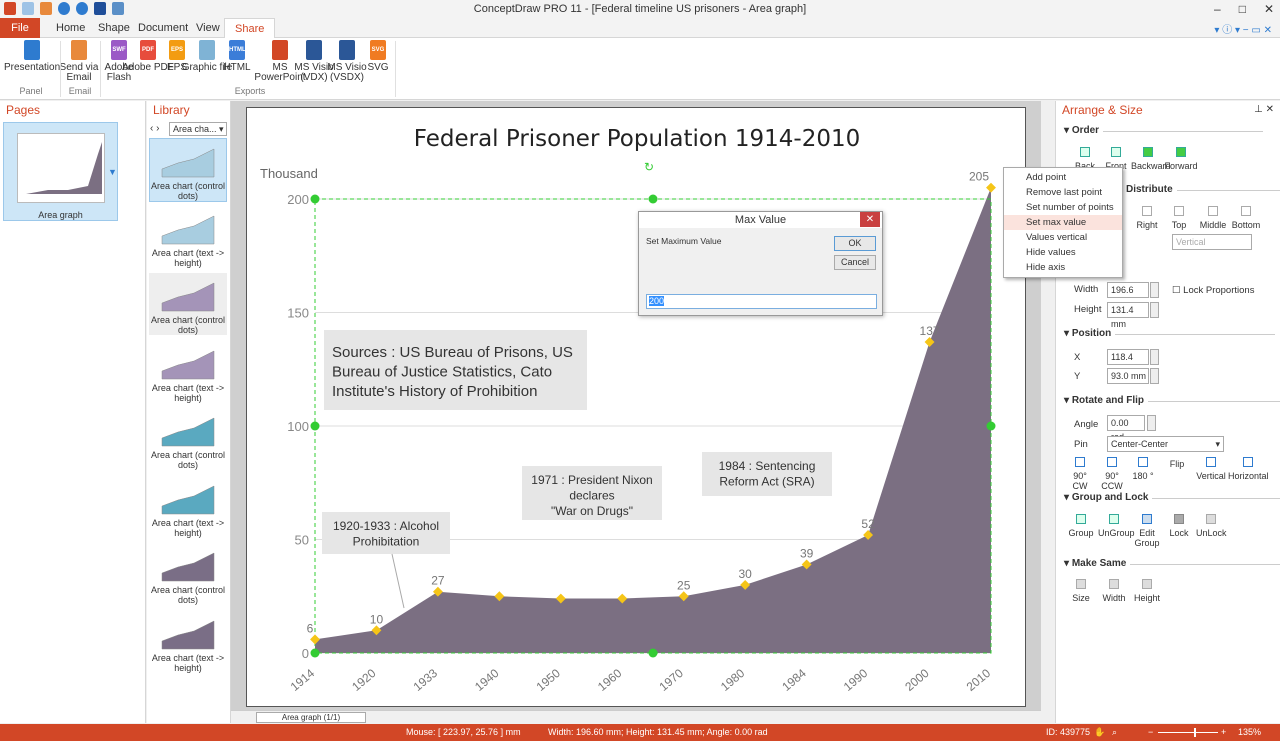  I want to click on menu-add-point: Add point, so click(1063, 177).